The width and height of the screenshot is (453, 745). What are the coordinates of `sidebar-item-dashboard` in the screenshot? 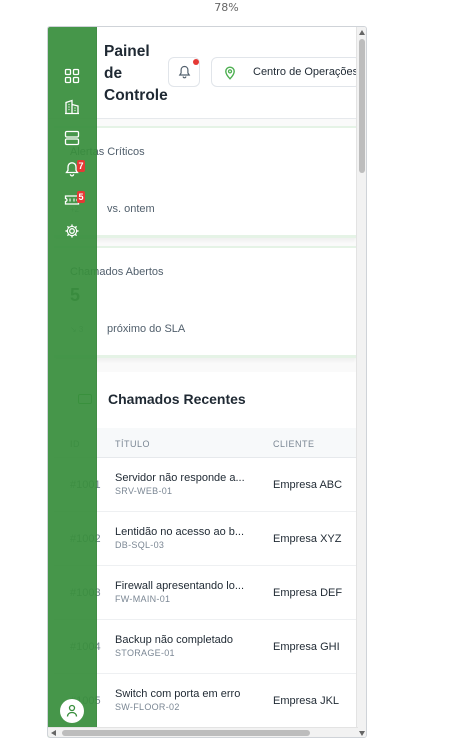 It's located at (72, 76).